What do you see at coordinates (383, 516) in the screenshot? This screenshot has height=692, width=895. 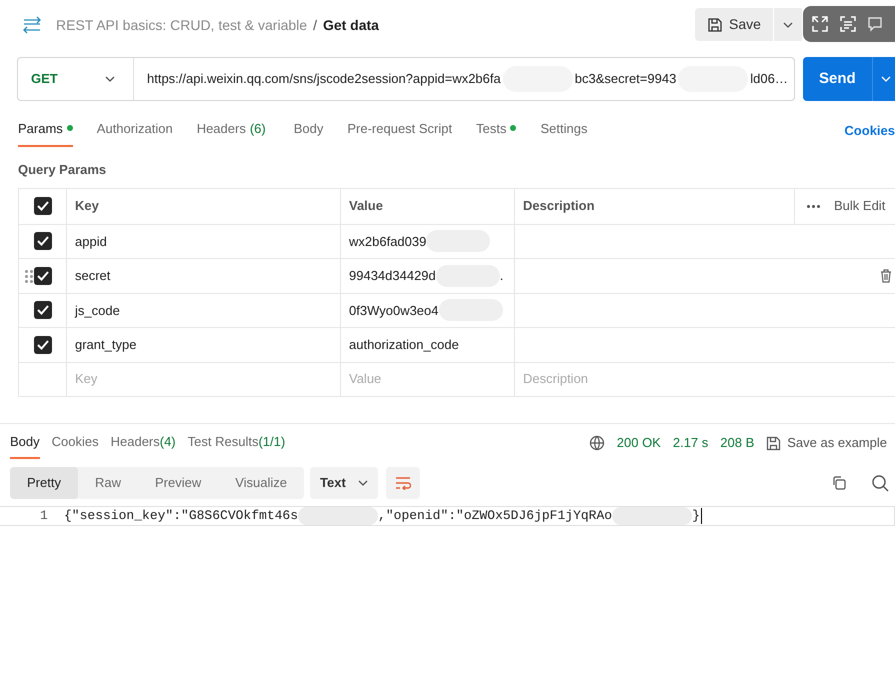 I see `code-line: {"session_key":"G8S6CVOkfmt46s ,"openid":"oZWOx5DJ6jpF1jYqRAo }` at bounding box center [383, 516].